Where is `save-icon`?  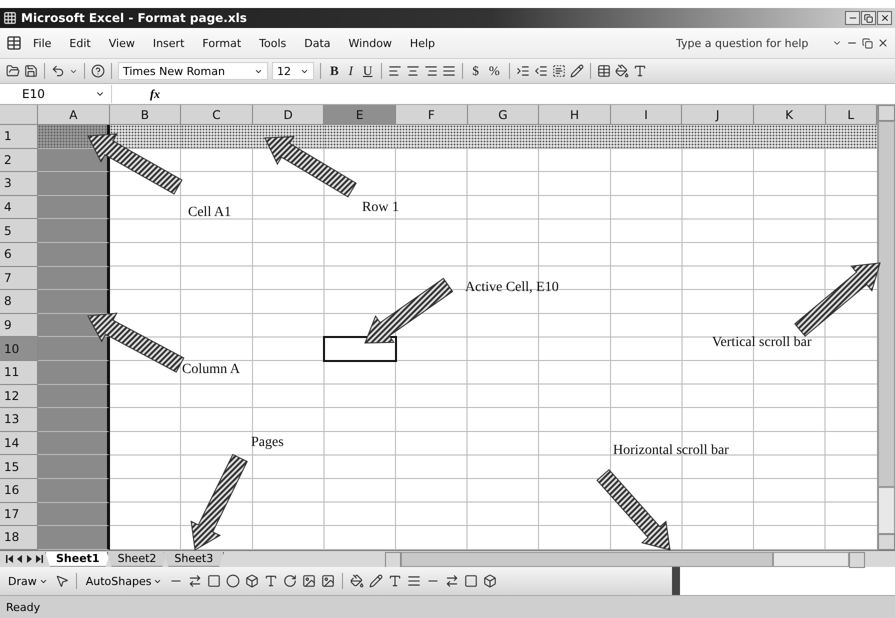 save-icon is located at coordinates (31, 71).